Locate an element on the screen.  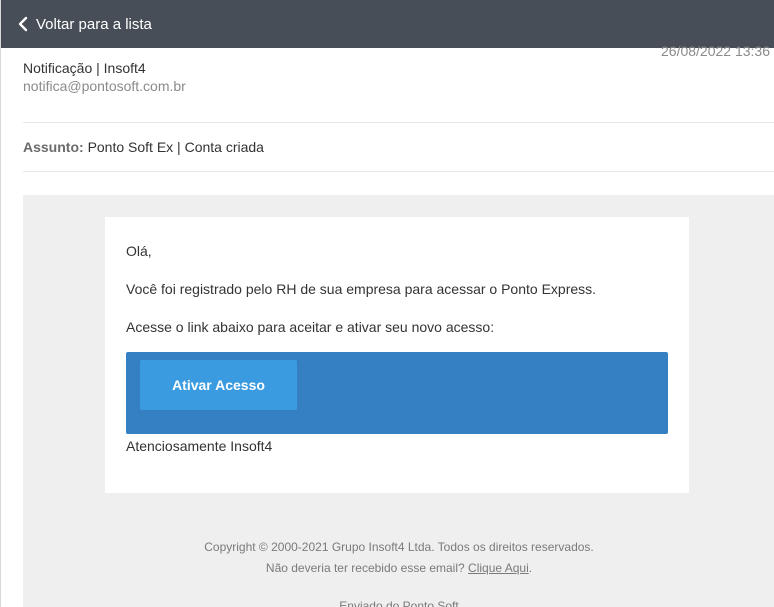
chevron-left-icon is located at coordinates (23, 24).